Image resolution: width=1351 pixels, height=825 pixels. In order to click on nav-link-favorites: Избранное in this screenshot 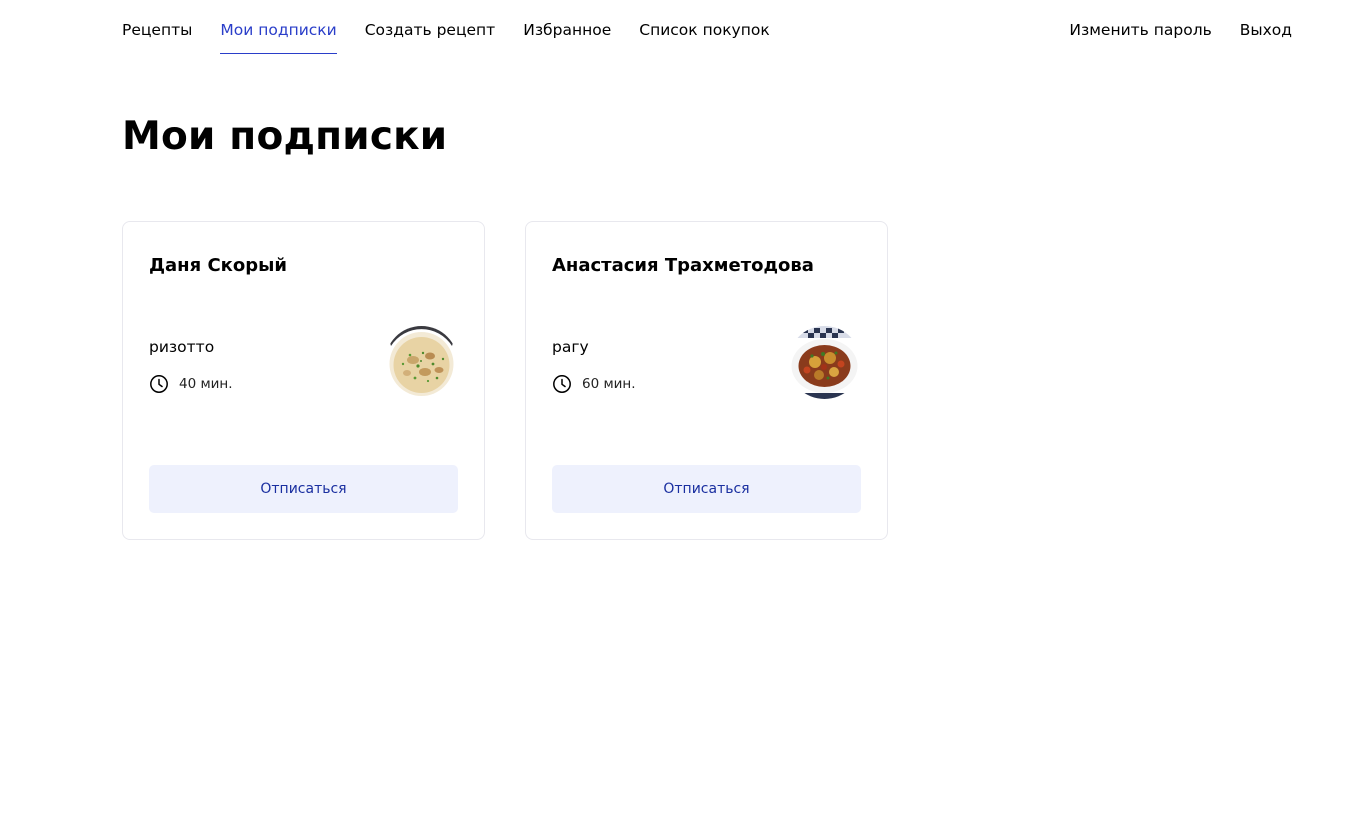, I will do `click(567, 30)`.